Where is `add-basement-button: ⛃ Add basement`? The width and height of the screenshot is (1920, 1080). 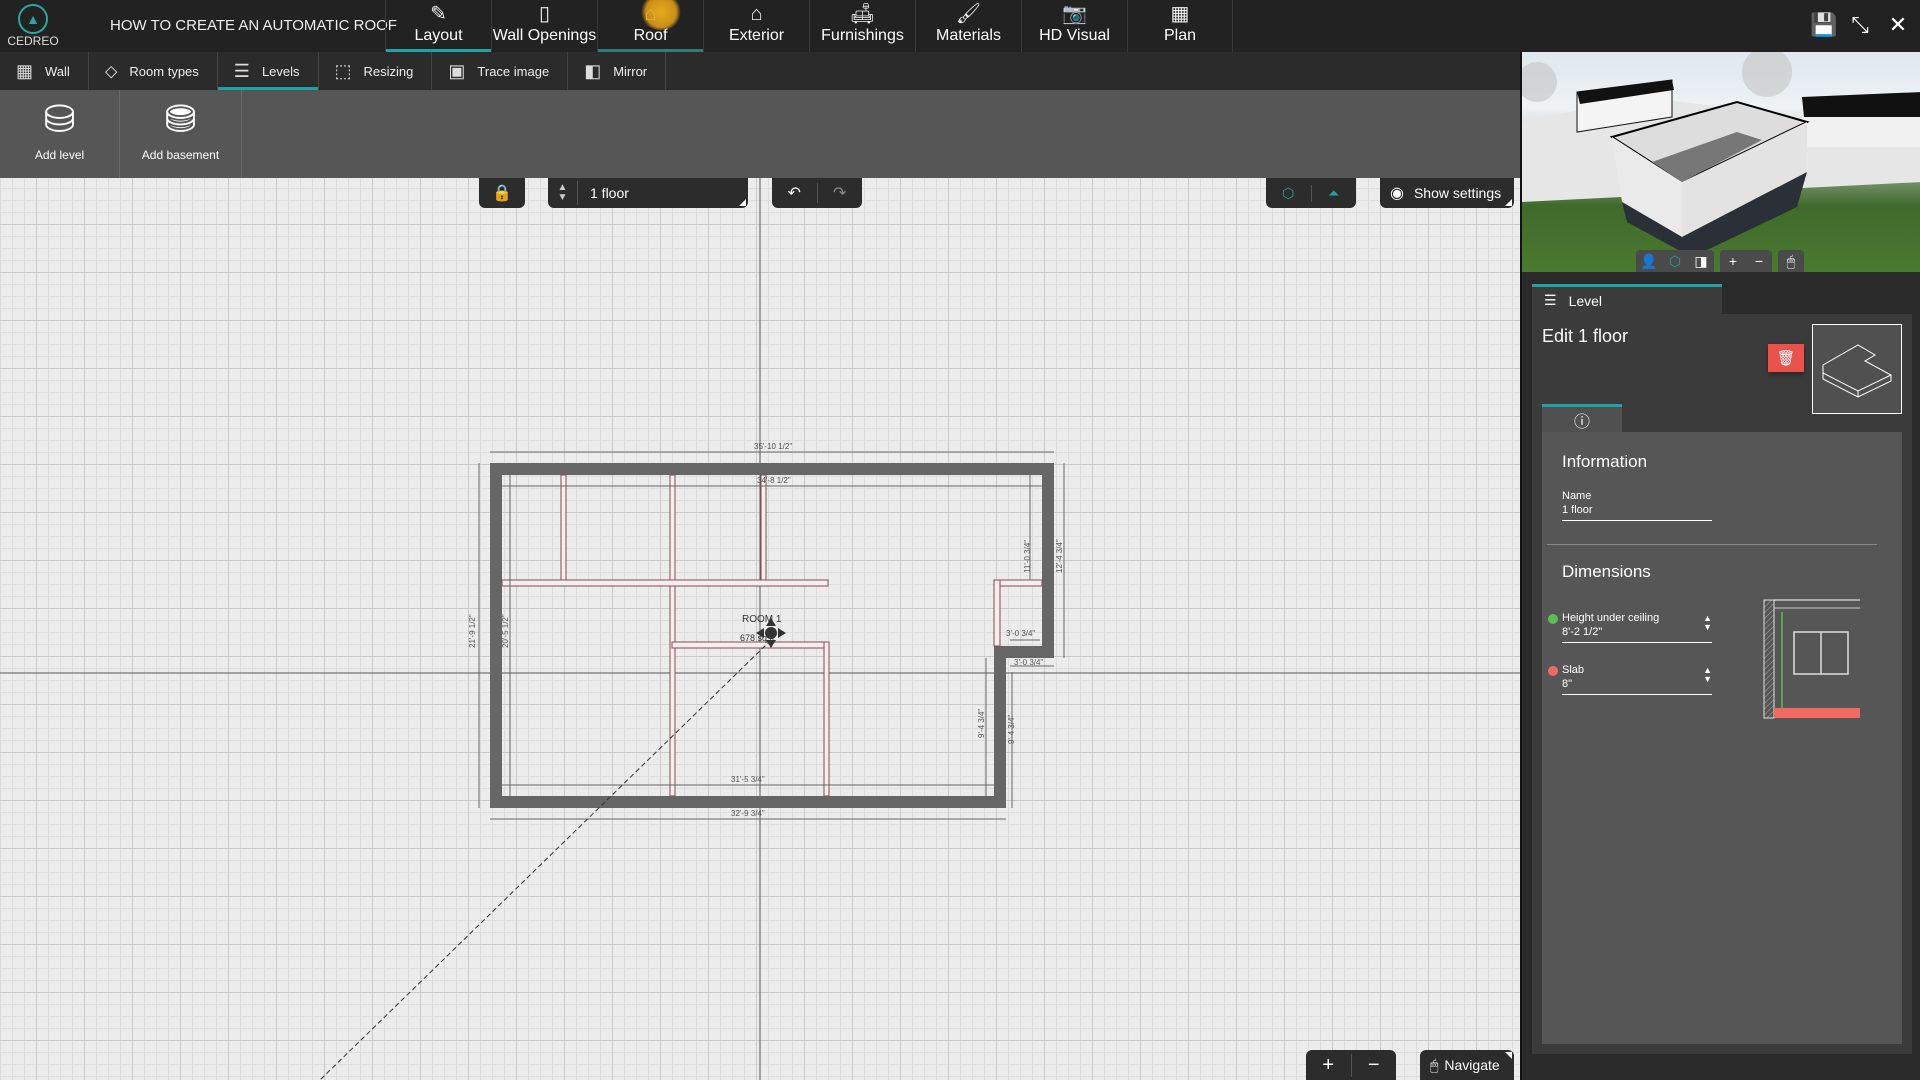
add-basement-button: ⛃ Add basement is located at coordinates (181, 134).